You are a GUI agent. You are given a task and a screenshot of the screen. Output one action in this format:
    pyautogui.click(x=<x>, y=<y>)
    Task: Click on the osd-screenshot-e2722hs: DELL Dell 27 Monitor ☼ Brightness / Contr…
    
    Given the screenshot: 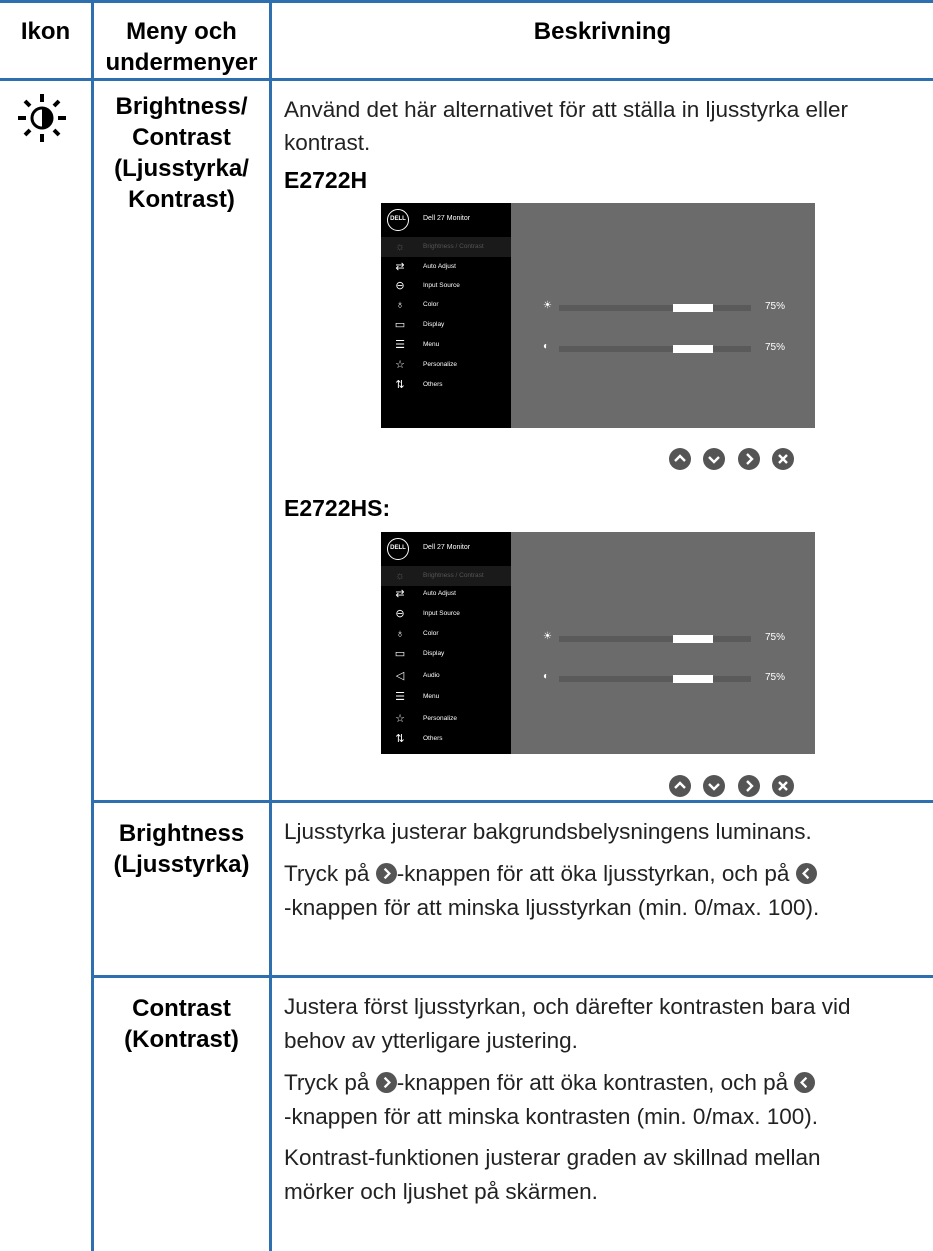 What is the action you would take?
    pyautogui.click(x=598, y=643)
    